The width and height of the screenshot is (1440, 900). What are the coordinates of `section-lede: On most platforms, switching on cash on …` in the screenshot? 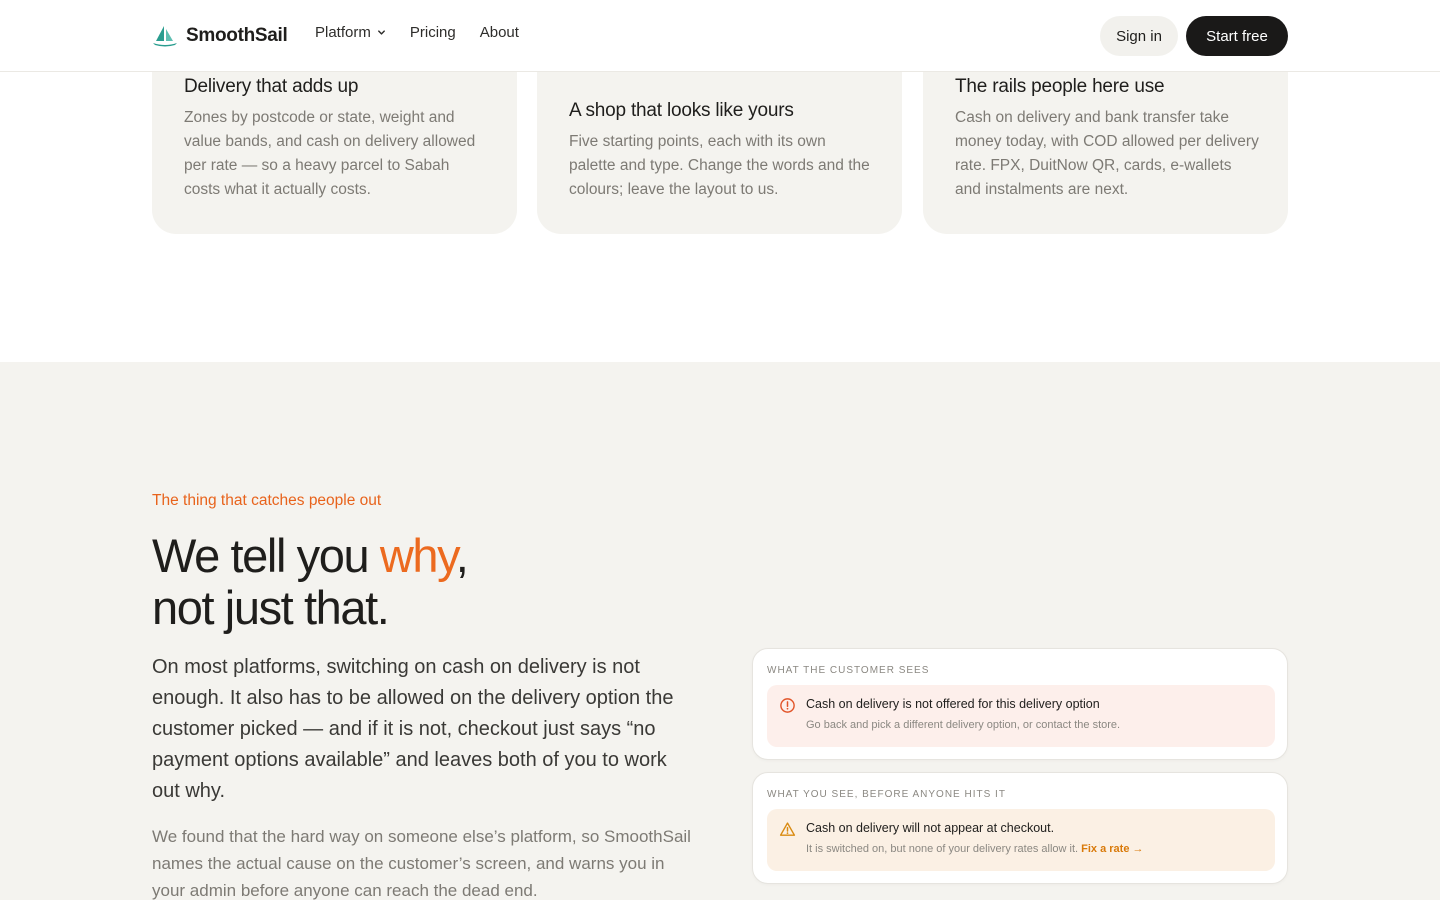 It's located at (413, 729).